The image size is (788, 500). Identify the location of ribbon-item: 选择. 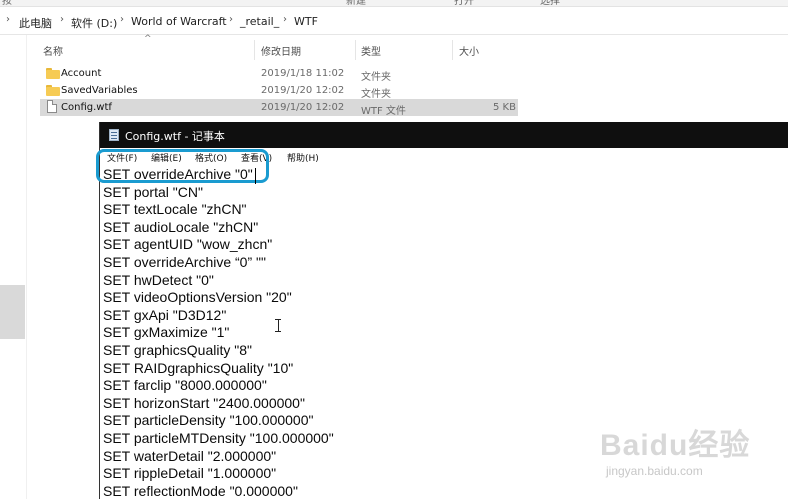
(550, 3).